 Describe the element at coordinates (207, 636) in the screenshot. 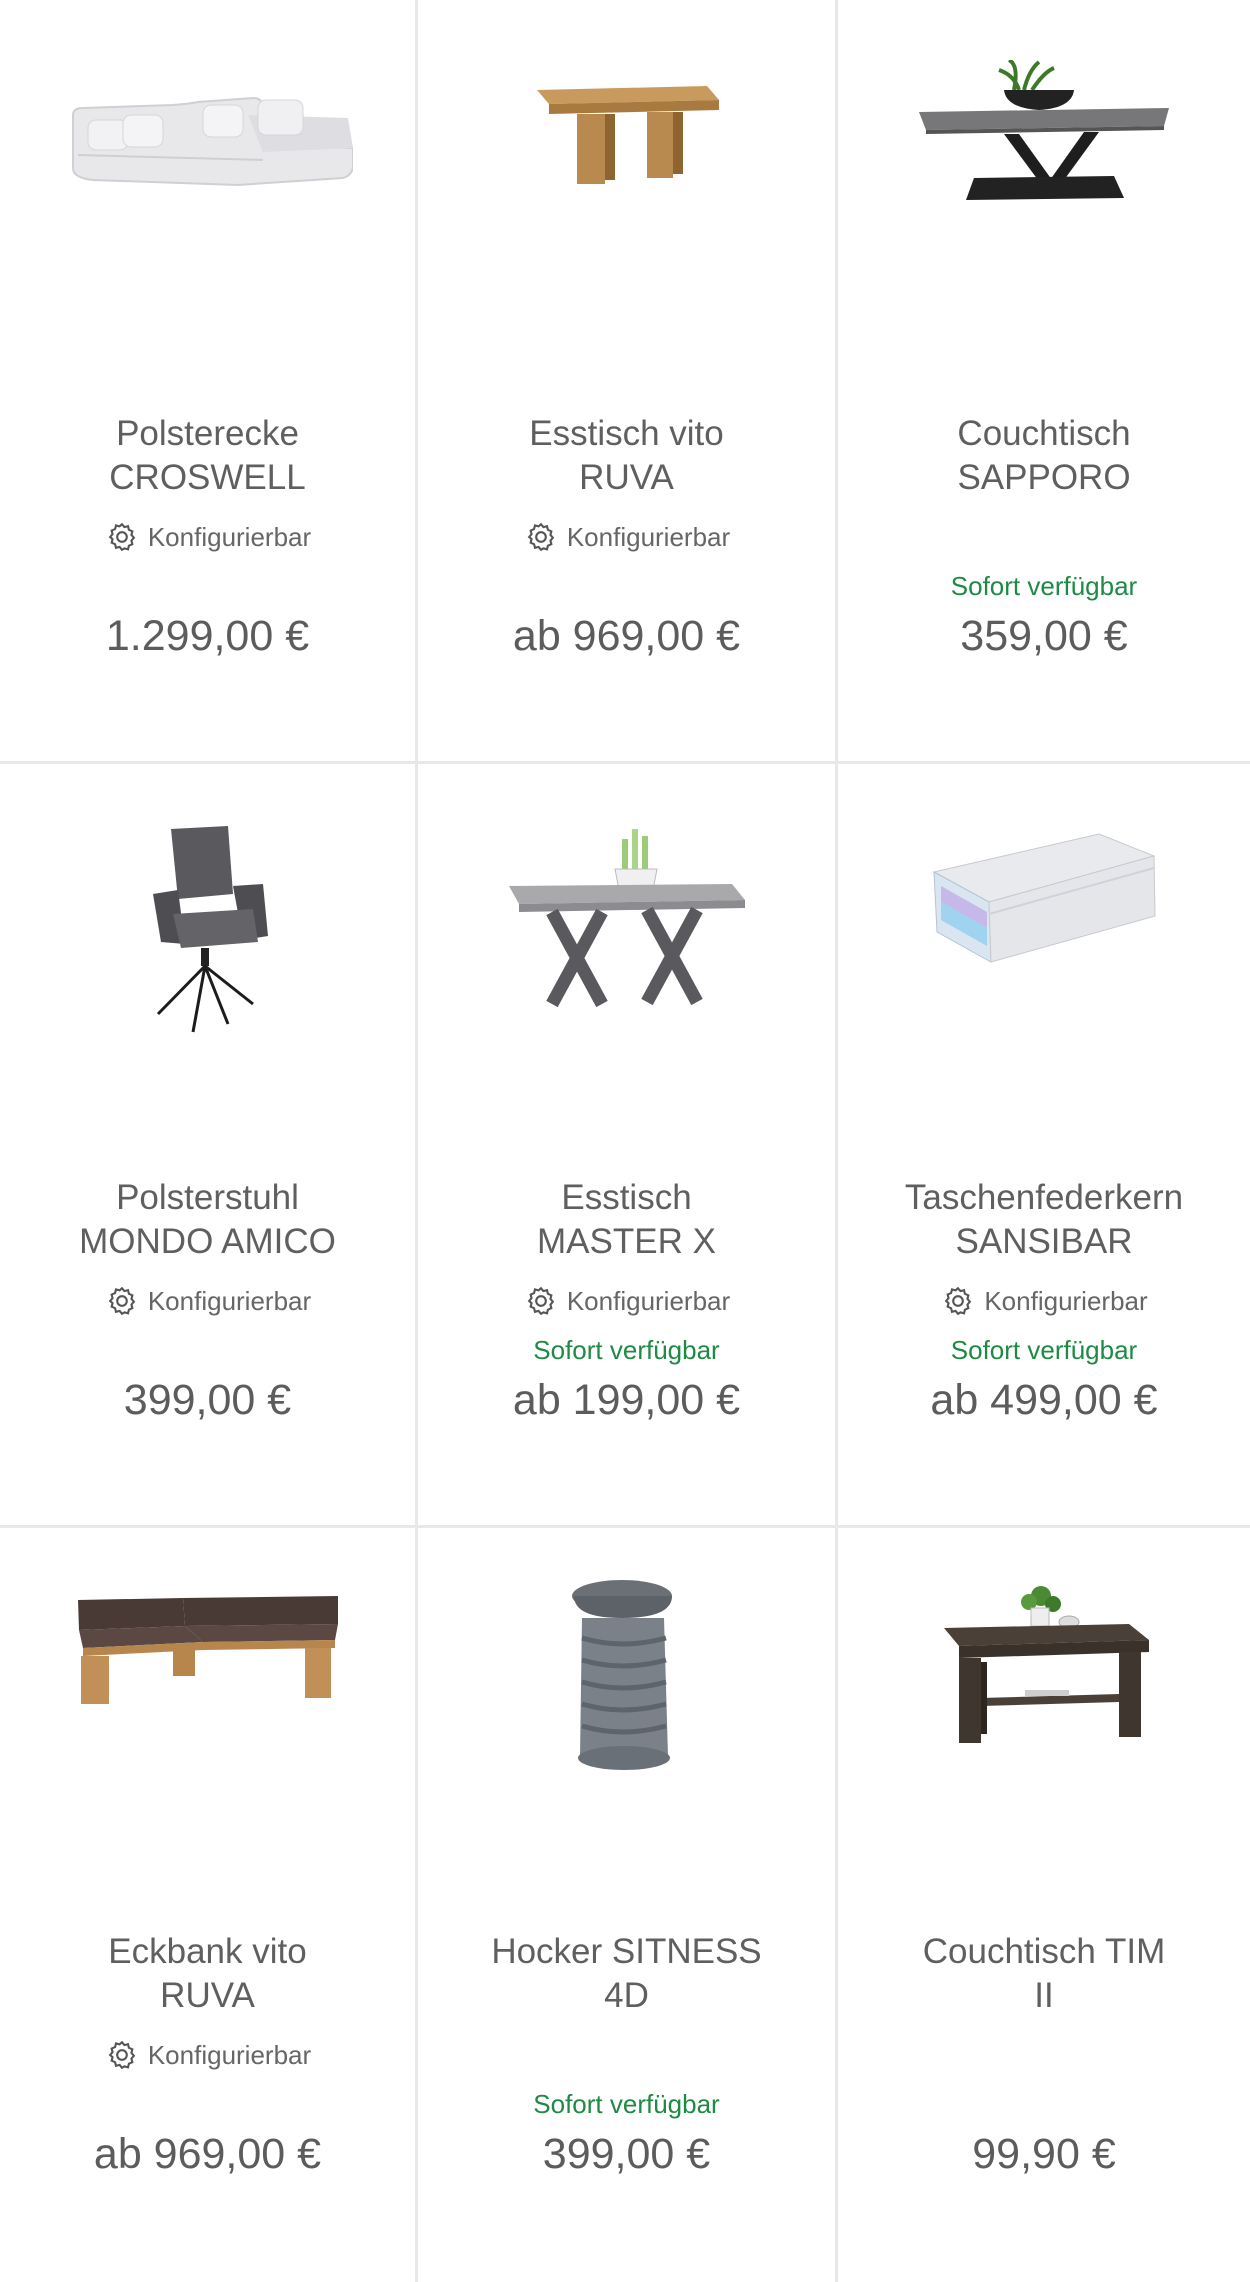

I see `product-price: 1.299,00 €` at that location.